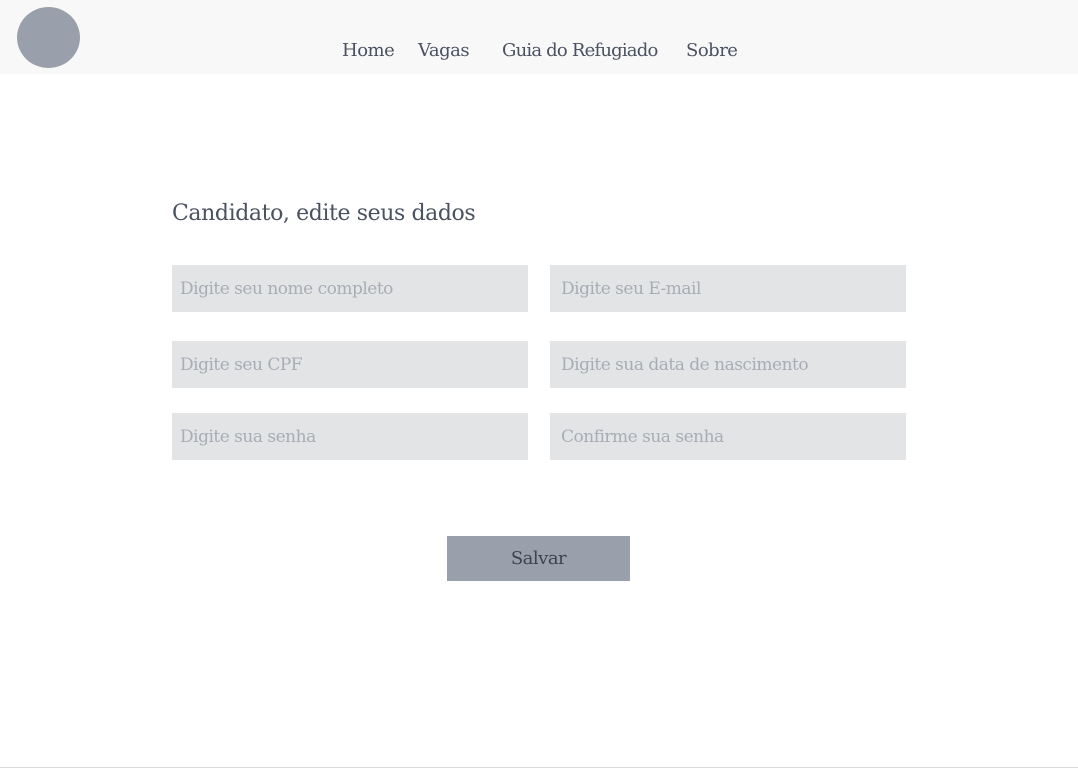 The image size is (1078, 769). I want to click on full-name-input, so click(350, 288).